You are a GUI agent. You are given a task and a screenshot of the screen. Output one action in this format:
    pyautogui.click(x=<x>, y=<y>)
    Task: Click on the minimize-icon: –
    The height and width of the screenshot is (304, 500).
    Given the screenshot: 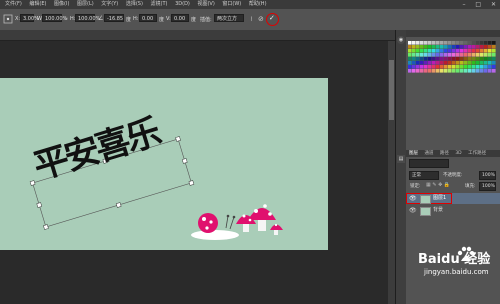 What is the action you would take?
    pyautogui.click(x=463, y=4)
    